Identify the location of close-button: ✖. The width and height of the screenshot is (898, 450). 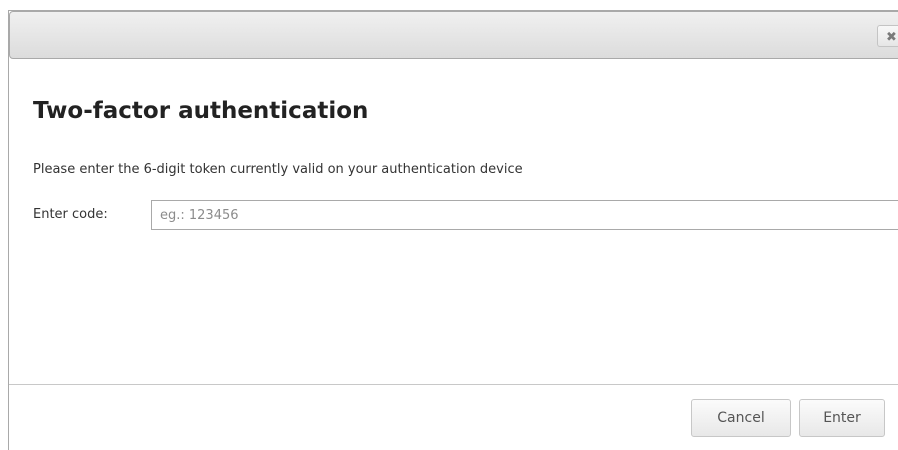
(887, 36).